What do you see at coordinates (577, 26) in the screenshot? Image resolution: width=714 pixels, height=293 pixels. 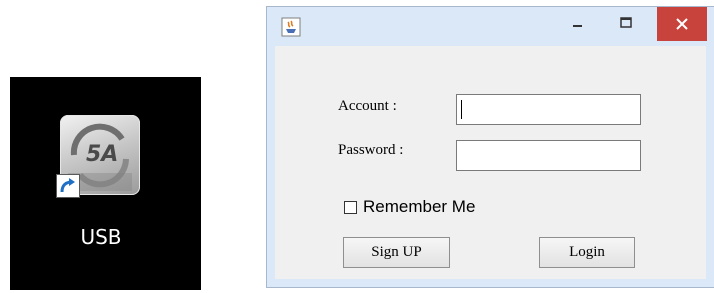 I see `minimize-icon` at bounding box center [577, 26].